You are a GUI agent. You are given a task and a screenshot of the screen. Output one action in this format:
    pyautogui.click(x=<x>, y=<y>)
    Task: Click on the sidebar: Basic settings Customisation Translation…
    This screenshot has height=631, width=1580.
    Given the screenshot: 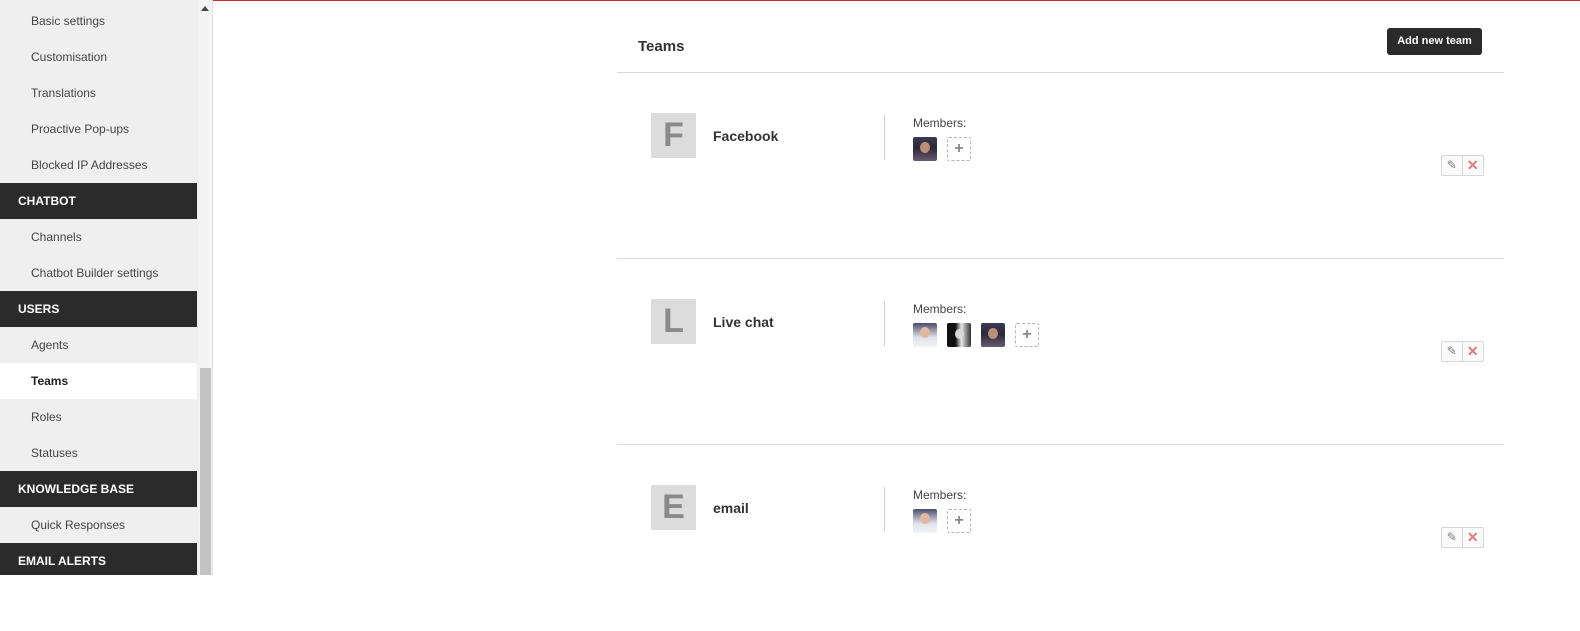 What is the action you would take?
    pyautogui.click(x=106, y=287)
    